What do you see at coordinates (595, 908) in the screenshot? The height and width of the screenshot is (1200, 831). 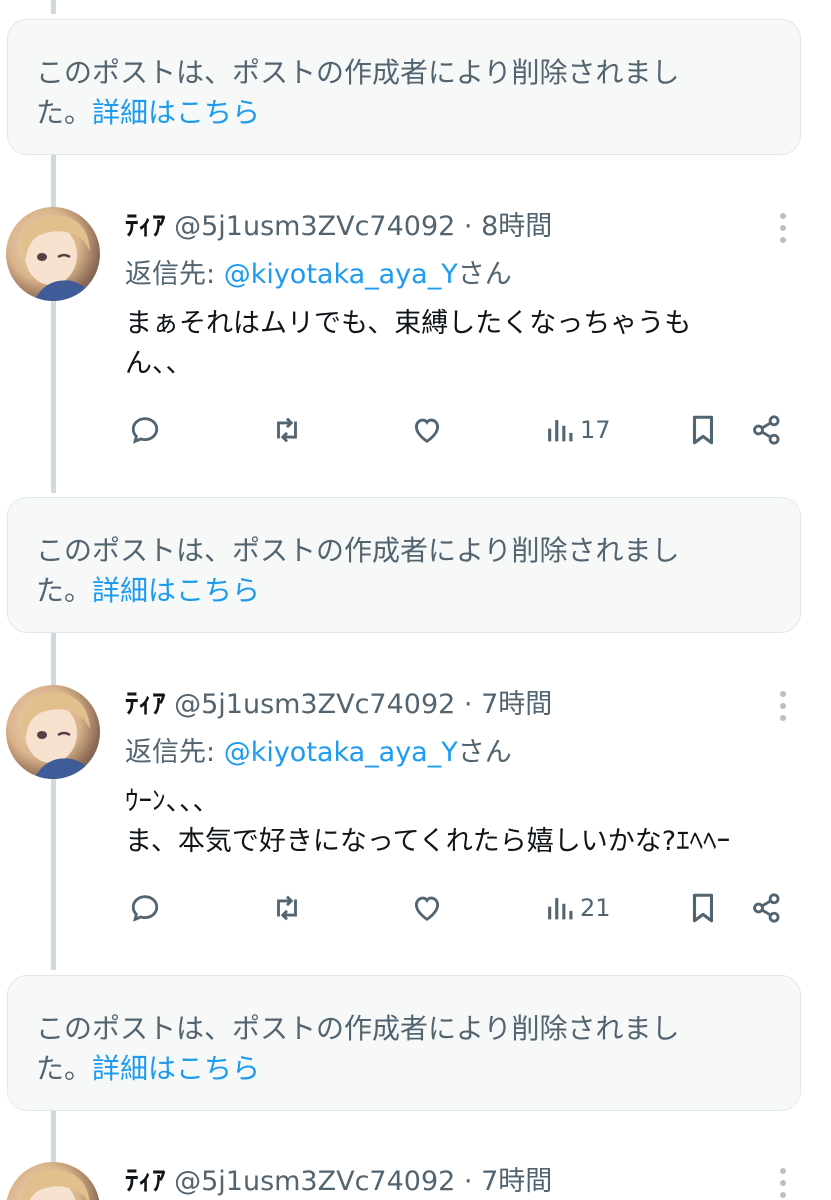 I see `views-count: 21` at bounding box center [595, 908].